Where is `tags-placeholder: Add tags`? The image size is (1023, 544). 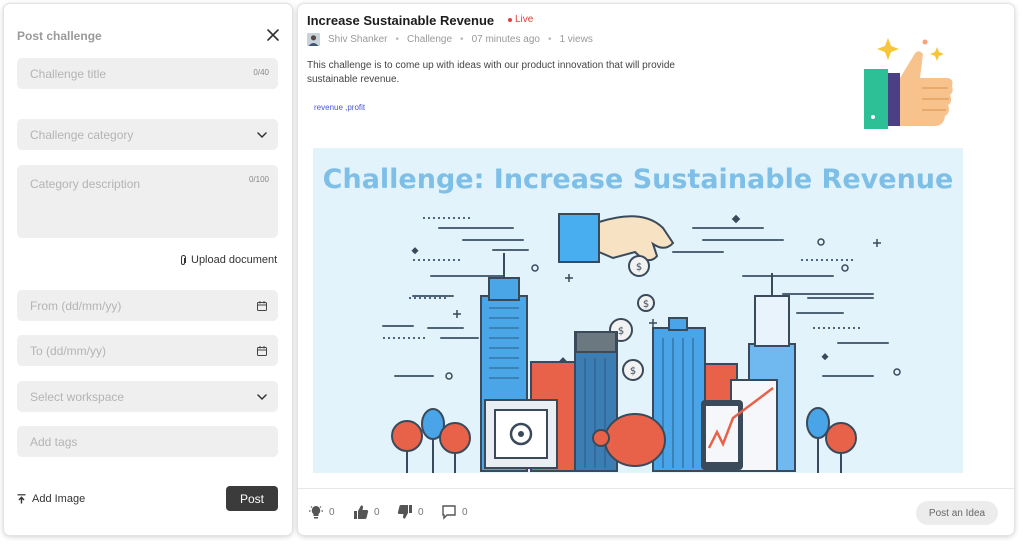 tags-placeholder: Add tags is located at coordinates (54, 441).